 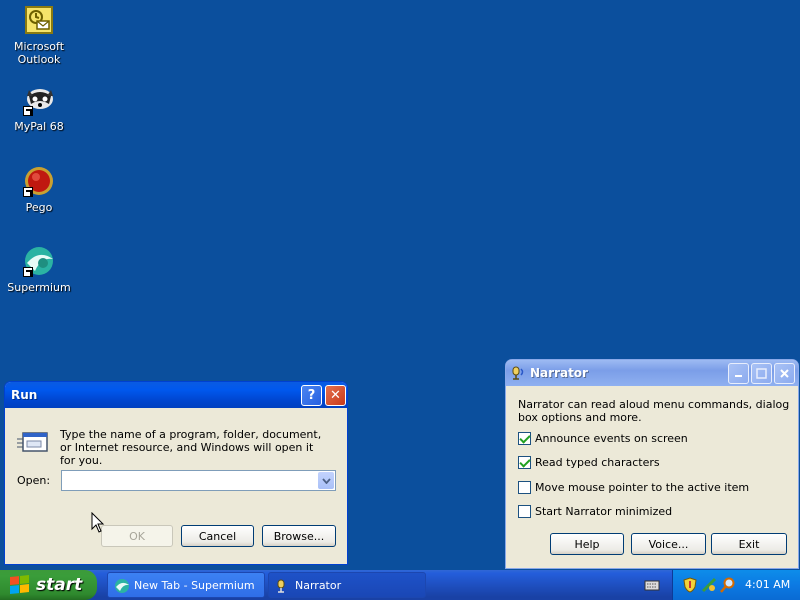 I want to click on exit-button: Exit, so click(x=749, y=544).